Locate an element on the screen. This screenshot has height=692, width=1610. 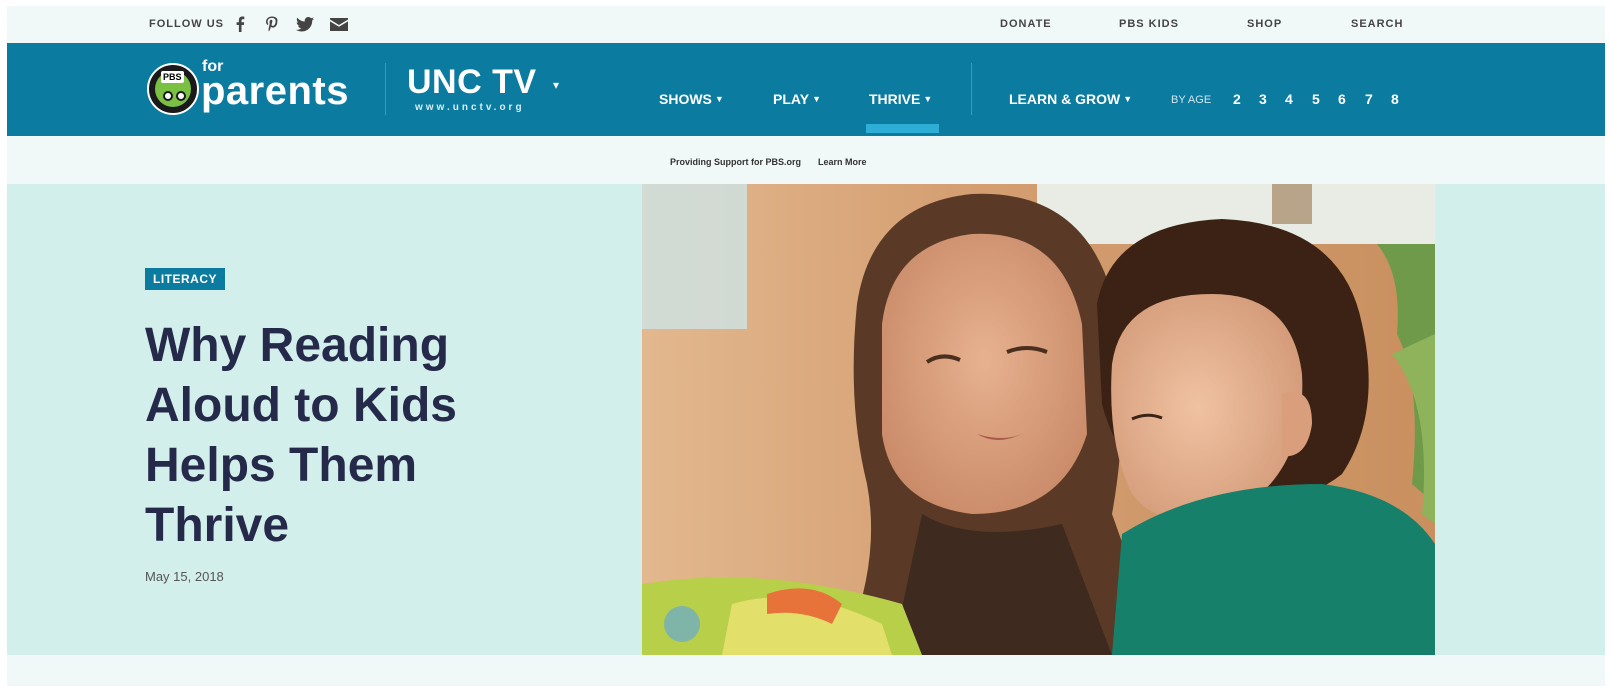
age-link-8: 8 is located at coordinates (1395, 99).